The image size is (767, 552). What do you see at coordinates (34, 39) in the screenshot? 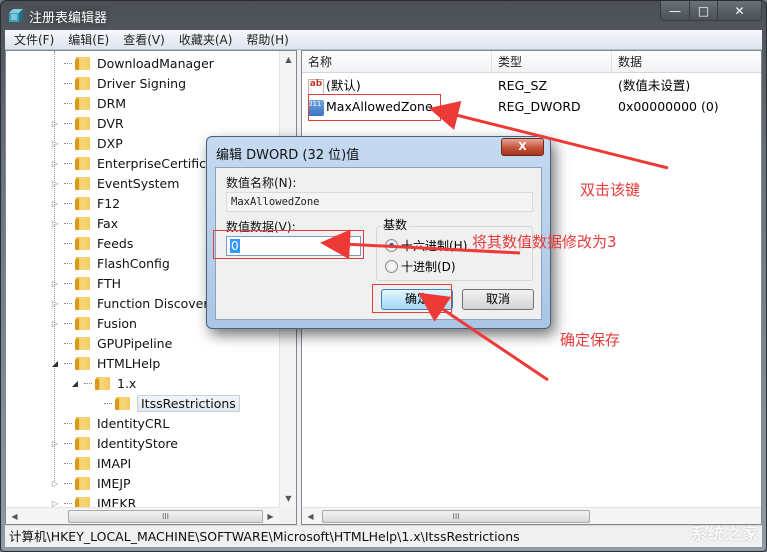
I see `menu-file: 文件(F)` at bounding box center [34, 39].